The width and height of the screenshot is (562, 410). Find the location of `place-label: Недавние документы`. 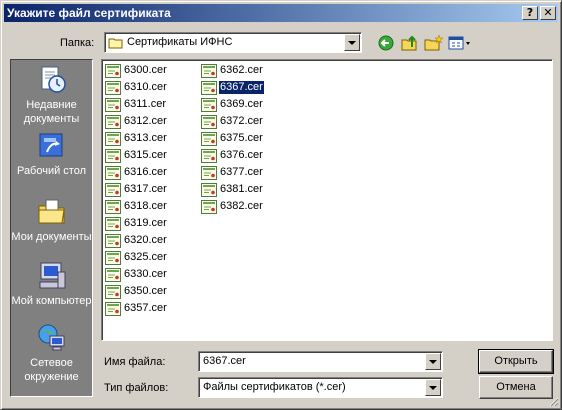

place-label: Недавние документы is located at coordinates (51, 112).